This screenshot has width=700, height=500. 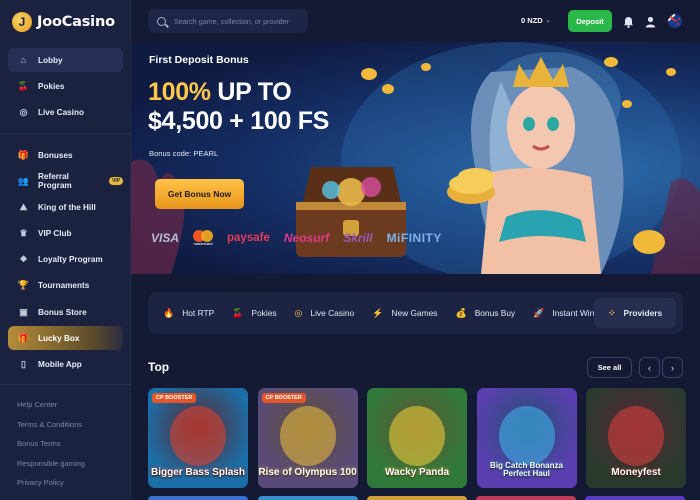 I want to click on deposit-button: Deposit, so click(x=590, y=21).